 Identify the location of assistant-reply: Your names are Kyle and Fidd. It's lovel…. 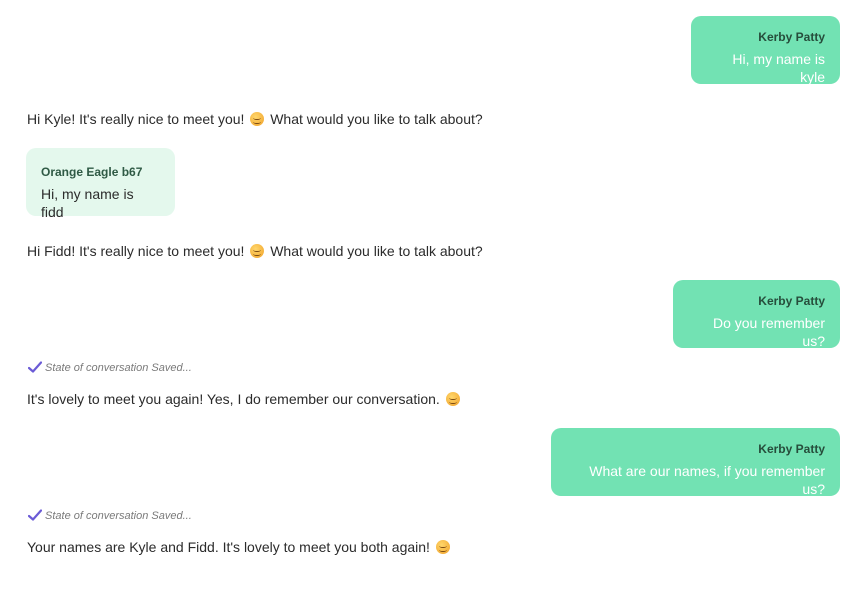
(239, 547).